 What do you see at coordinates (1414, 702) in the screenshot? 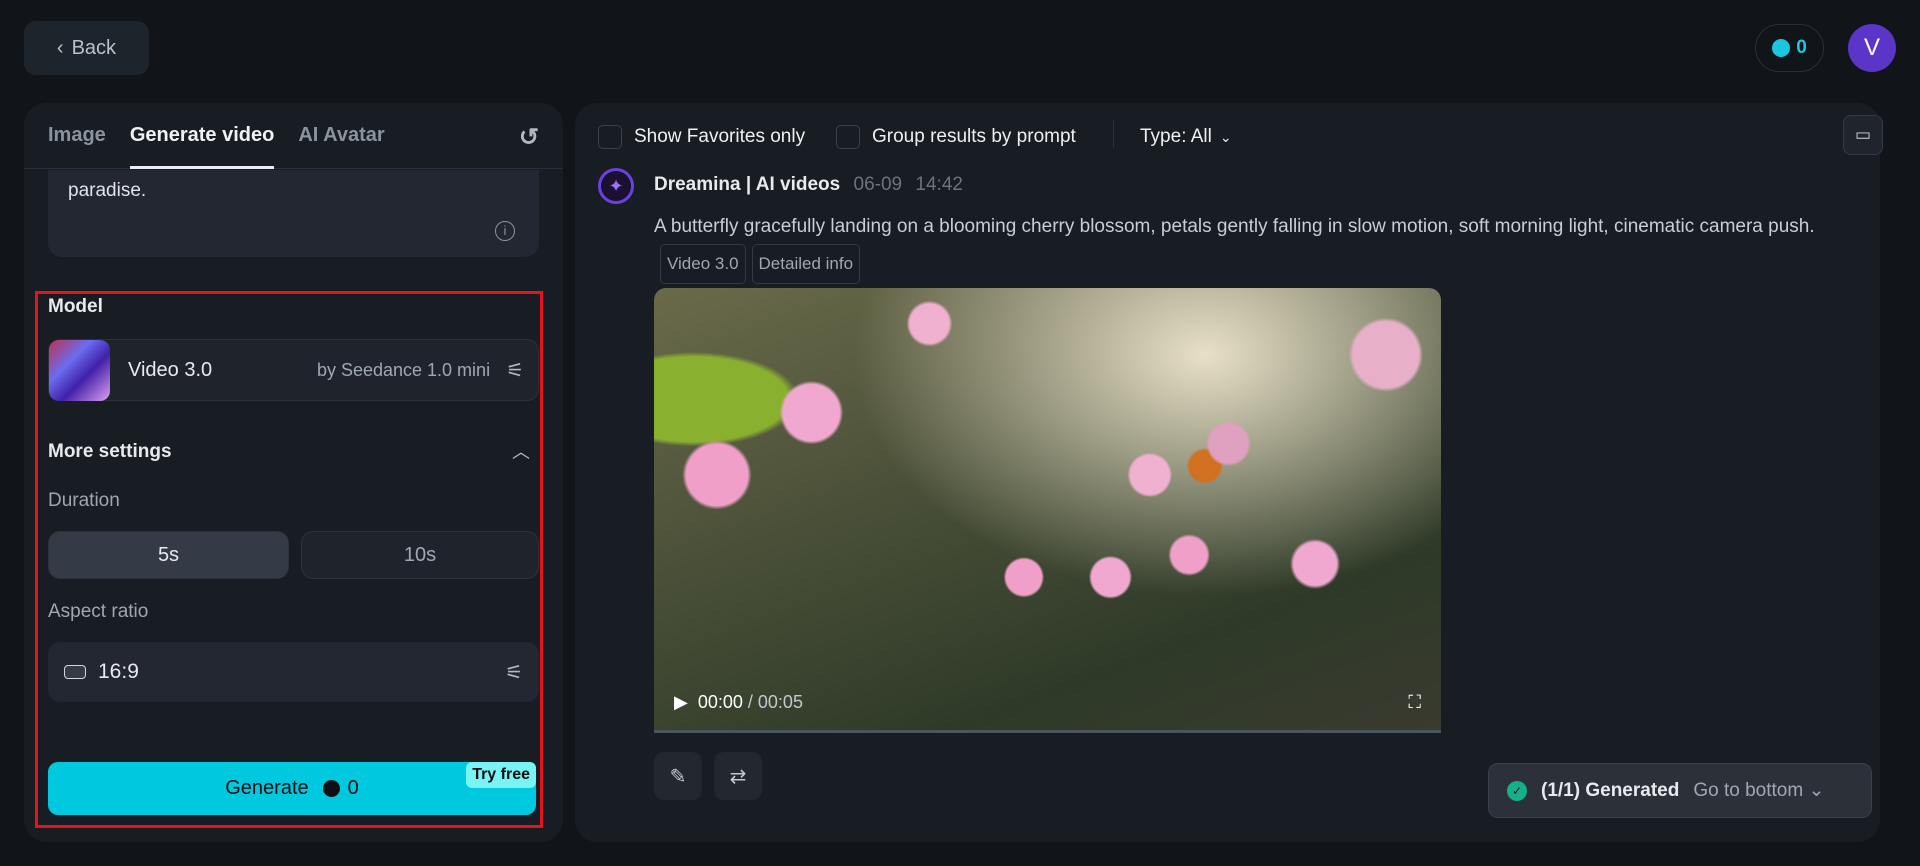
I see `fullscreen-icon: ⛶` at bounding box center [1414, 702].